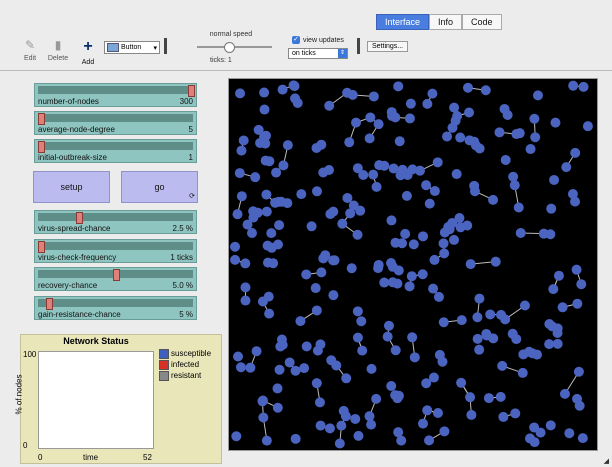  I want to click on slider-virus-check-frequency: virus-check-frequency 1 ticks, so click(115, 251).